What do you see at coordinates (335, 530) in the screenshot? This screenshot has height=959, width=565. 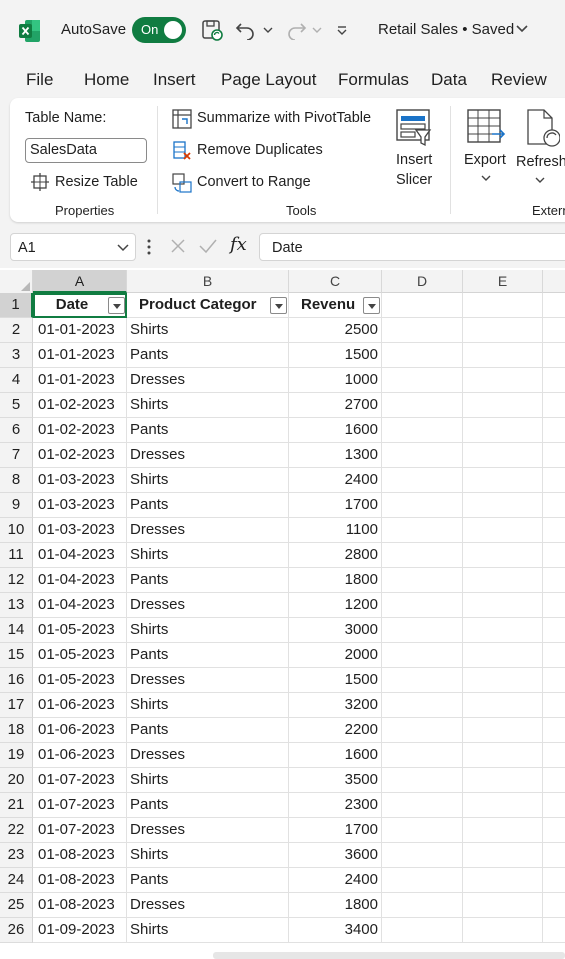 I see `revenue-cell: 1100` at bounding box center [335, 530].